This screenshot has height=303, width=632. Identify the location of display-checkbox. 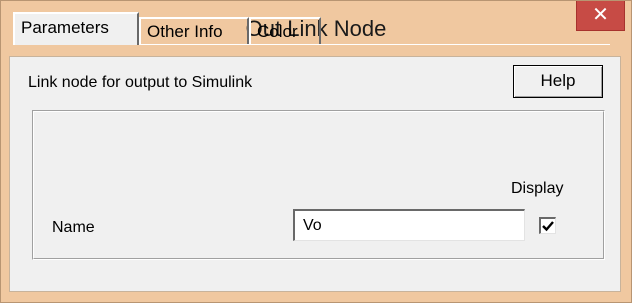
(547, 225).